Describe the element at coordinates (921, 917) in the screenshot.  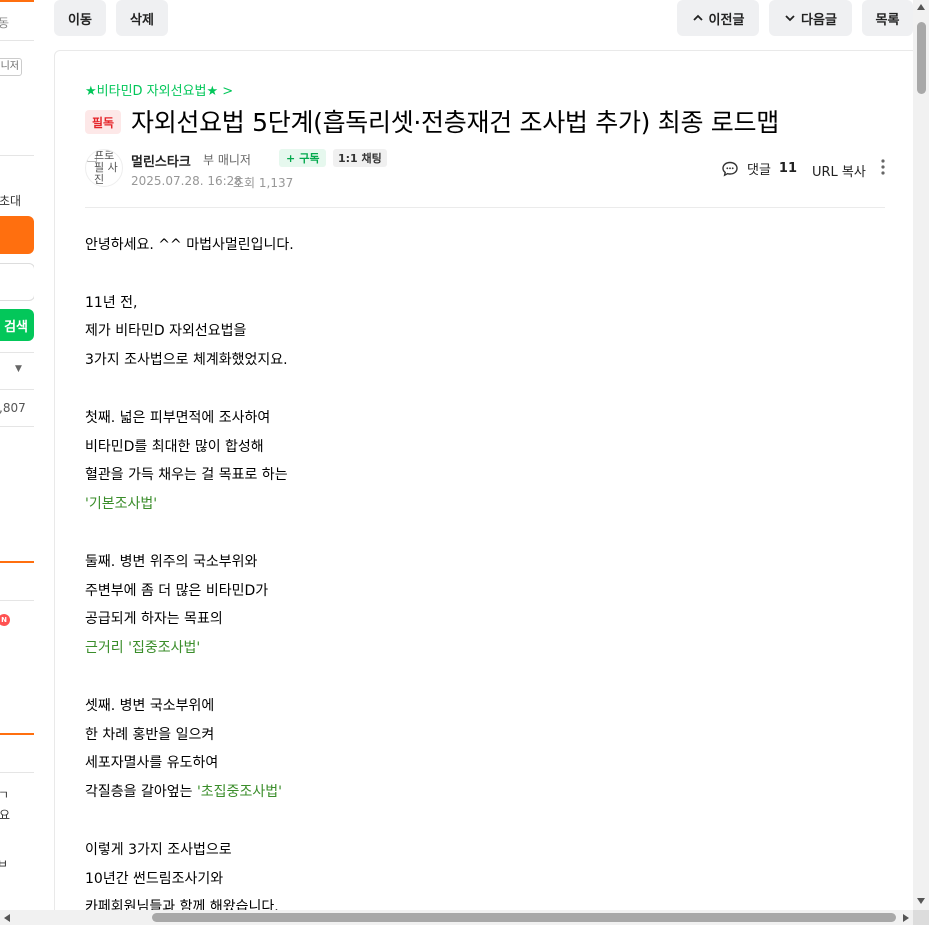
I see `scrollbar-corner` at that location.